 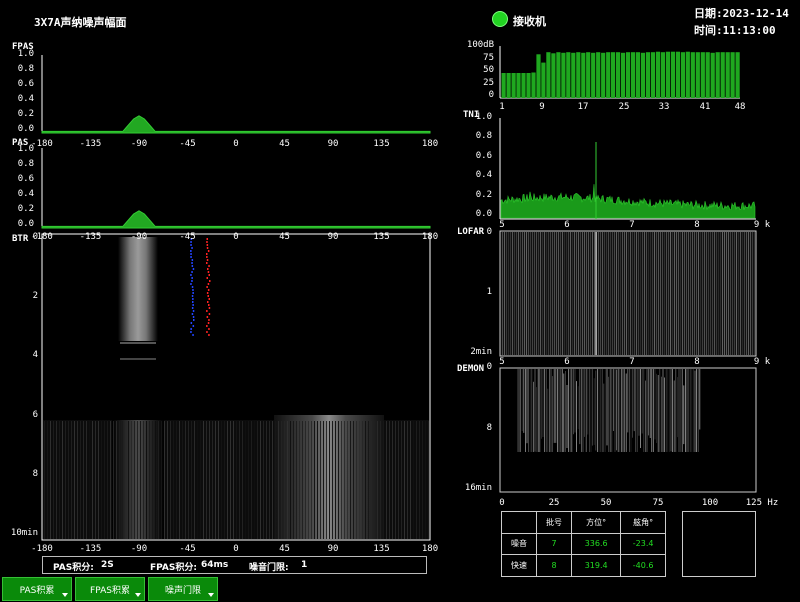 I want to click on bars-x-tick: 9, so click(x=542, y=107).